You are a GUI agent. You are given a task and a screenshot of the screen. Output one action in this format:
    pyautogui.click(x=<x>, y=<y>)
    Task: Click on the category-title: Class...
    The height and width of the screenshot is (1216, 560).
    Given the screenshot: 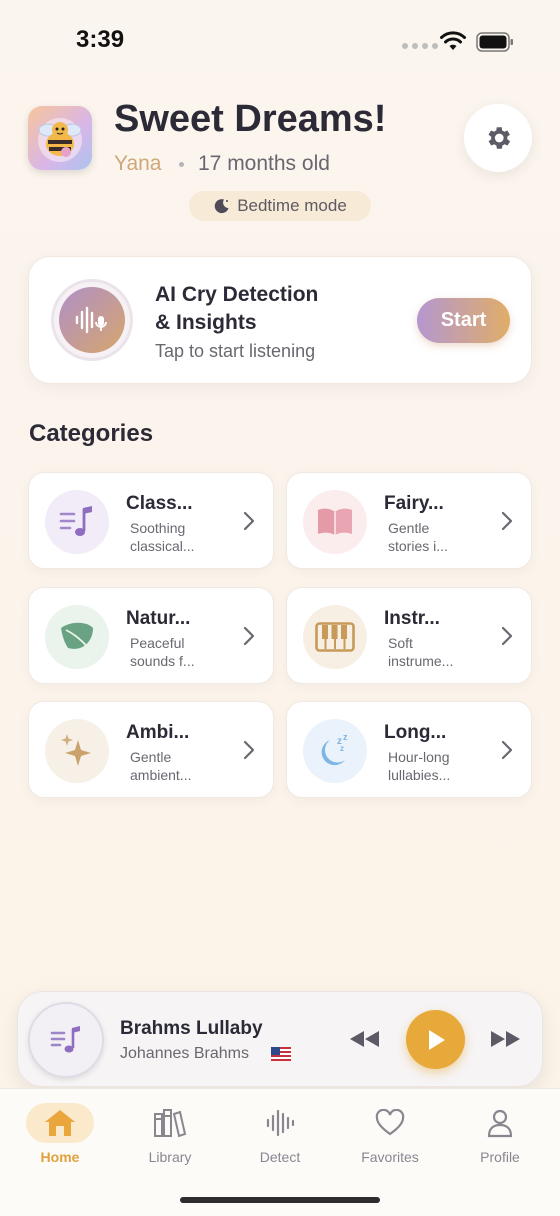 What is the action you would take?
    pyautogui.click(x=159, y=503)
    